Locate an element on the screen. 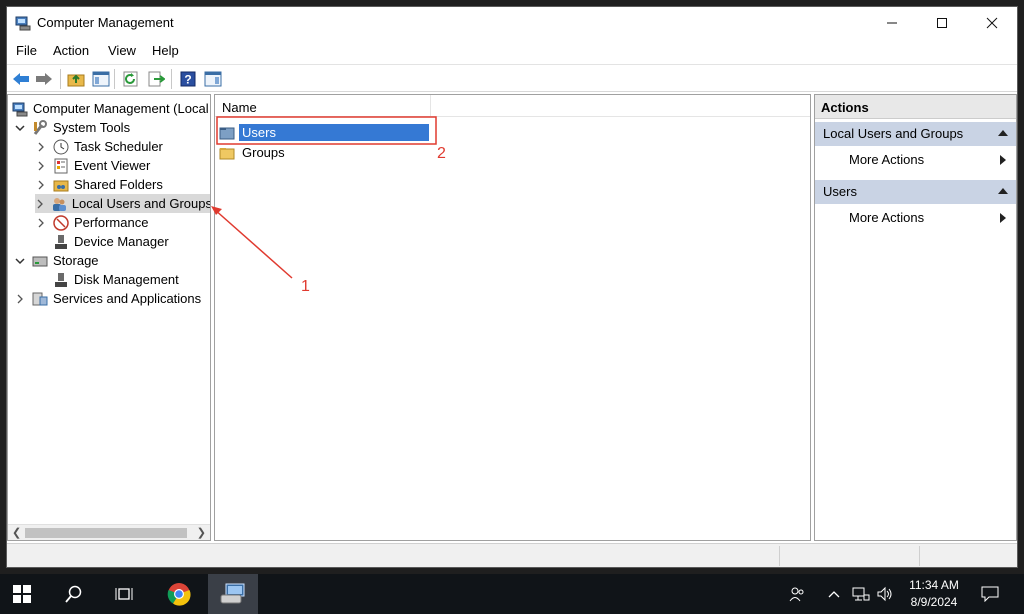 The height and width of the screenshot is (614, 1024). title-bar: Computer Management is located at coordinates (512, 23).